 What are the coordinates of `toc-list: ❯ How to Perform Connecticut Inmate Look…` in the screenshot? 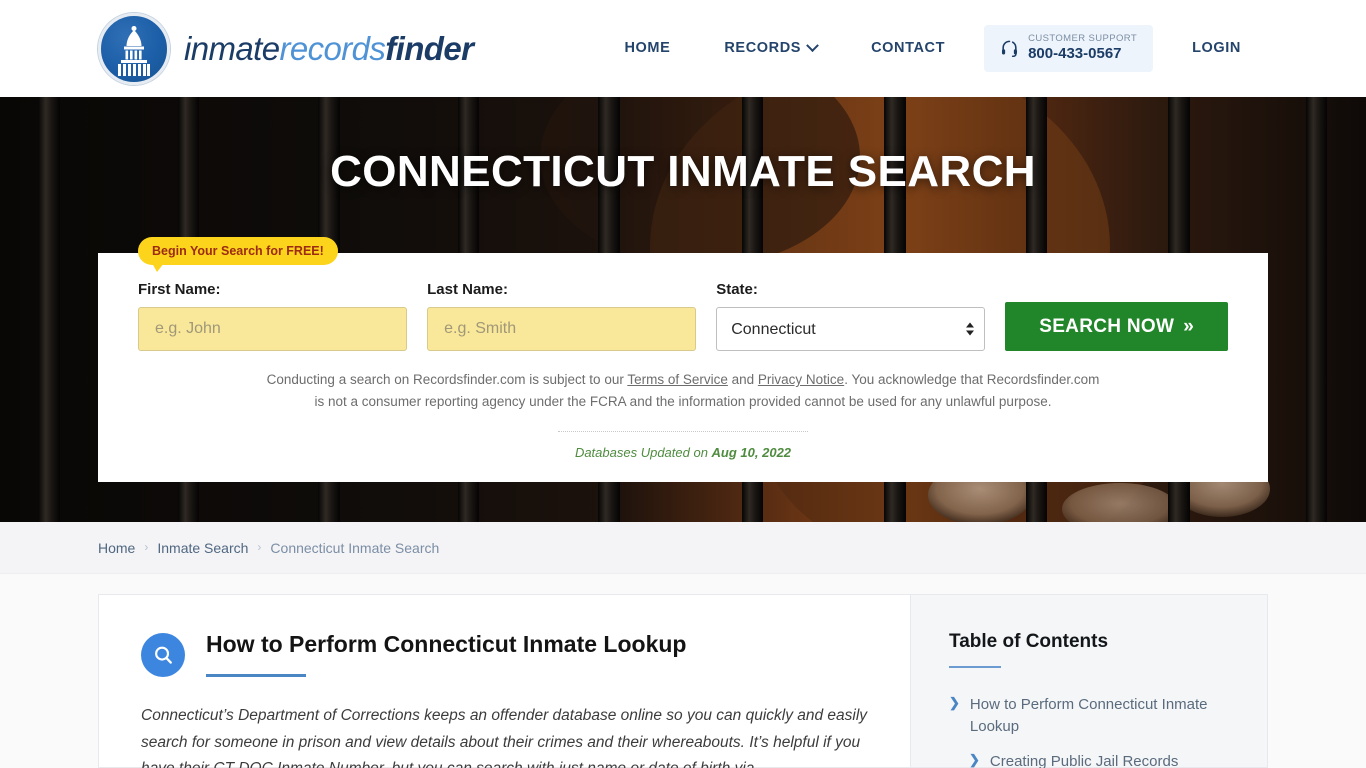 It's located at (1093, 731).